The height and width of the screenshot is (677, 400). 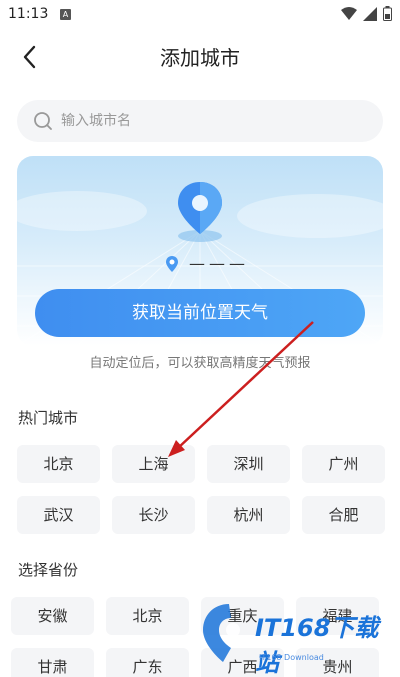 I want to click on page-title: 添加城市, so click(x=200, y=58).